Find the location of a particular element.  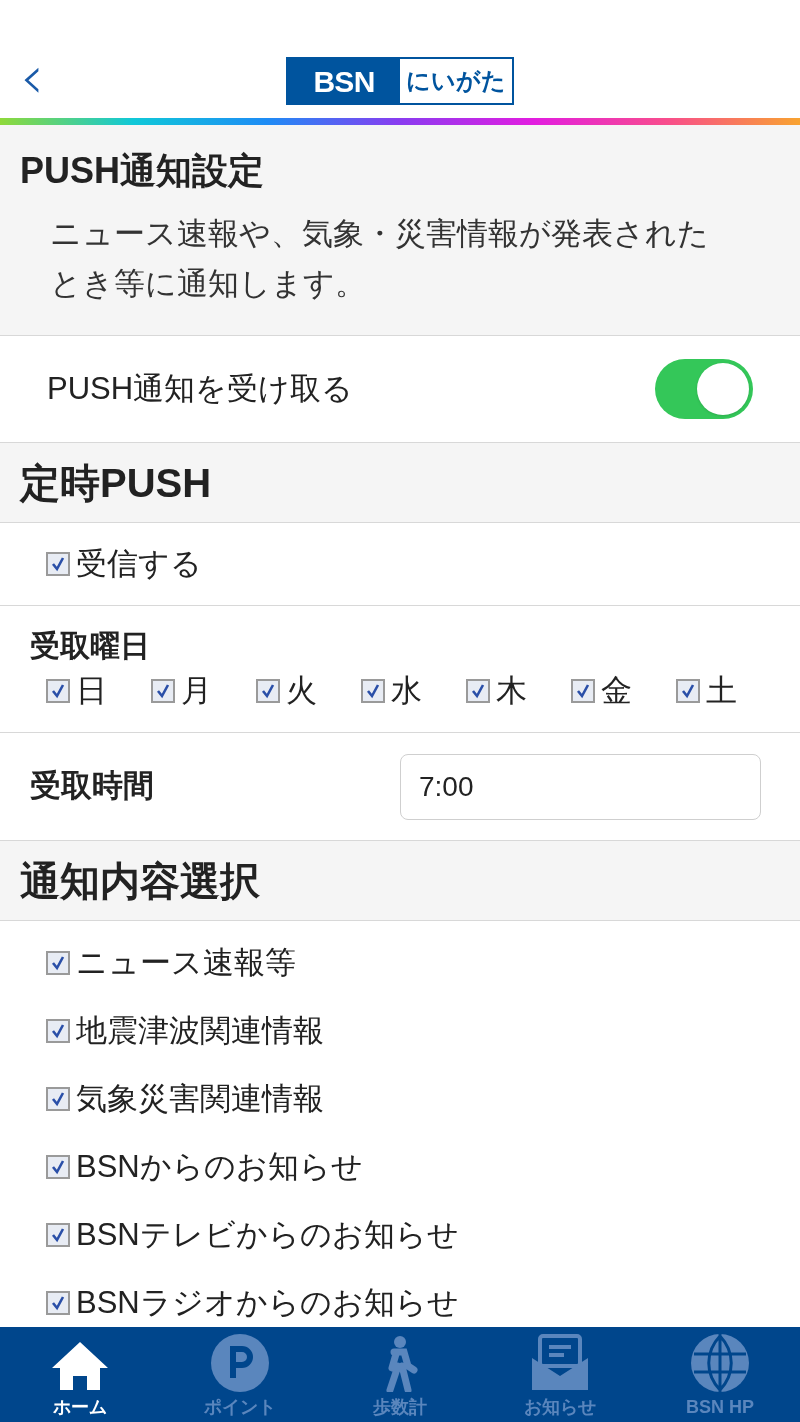

globe-icon is located at coordinates (720, 1363).